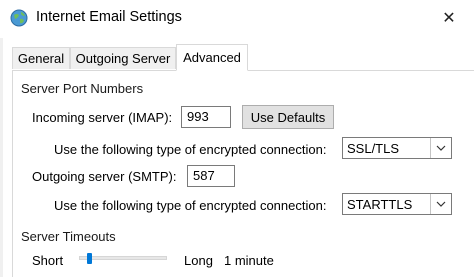 The height and width of the screenshot is (277, 474). Describe the element at coordinates (90, 258) in the screenshot. I see `timeout-slider-thumb` at that location.